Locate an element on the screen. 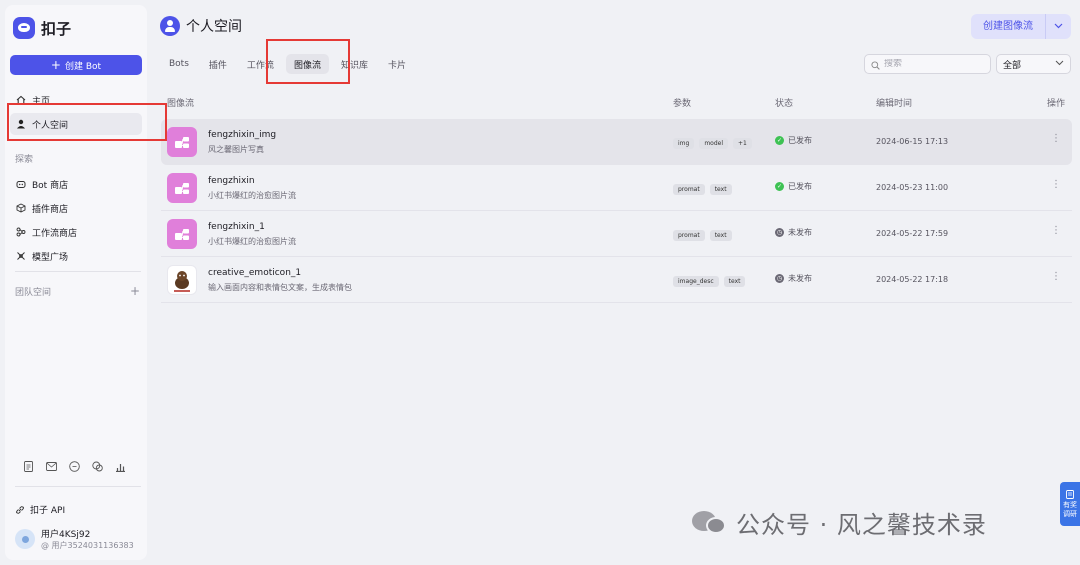 This screenshot has width=1080, height=565. page-header: 个人空间 is located at coordinates (201, 26).